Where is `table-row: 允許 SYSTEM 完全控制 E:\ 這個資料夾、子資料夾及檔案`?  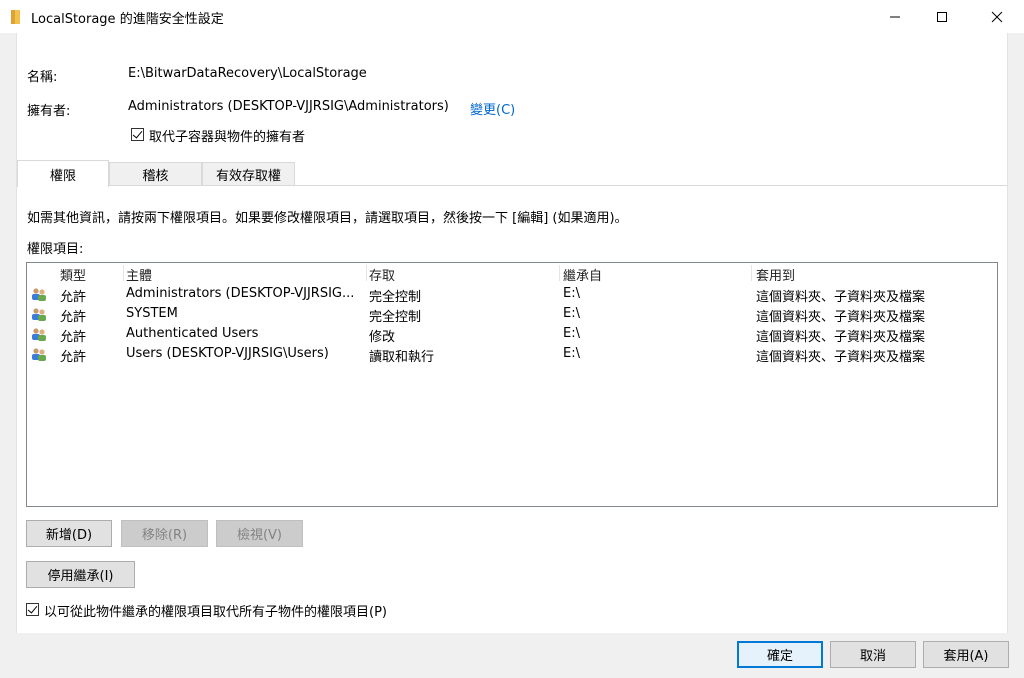
table-row: 允許 SYSTEM 完全控制 E:\ 這個資料夾、子資料夾及檔案 is located at coordinates (512, 314).